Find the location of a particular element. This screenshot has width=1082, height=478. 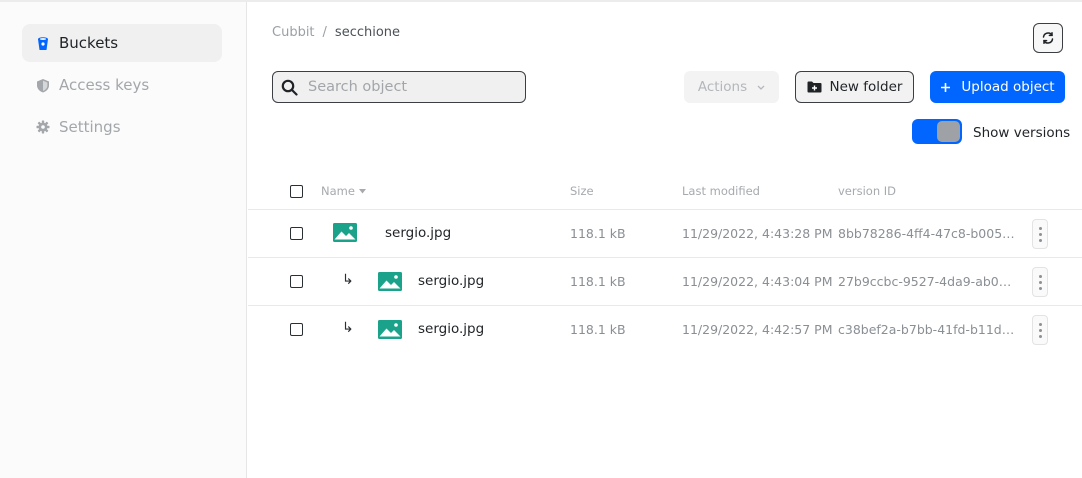

show-versions-label: Show versions is located at coordinates (1022, 133).